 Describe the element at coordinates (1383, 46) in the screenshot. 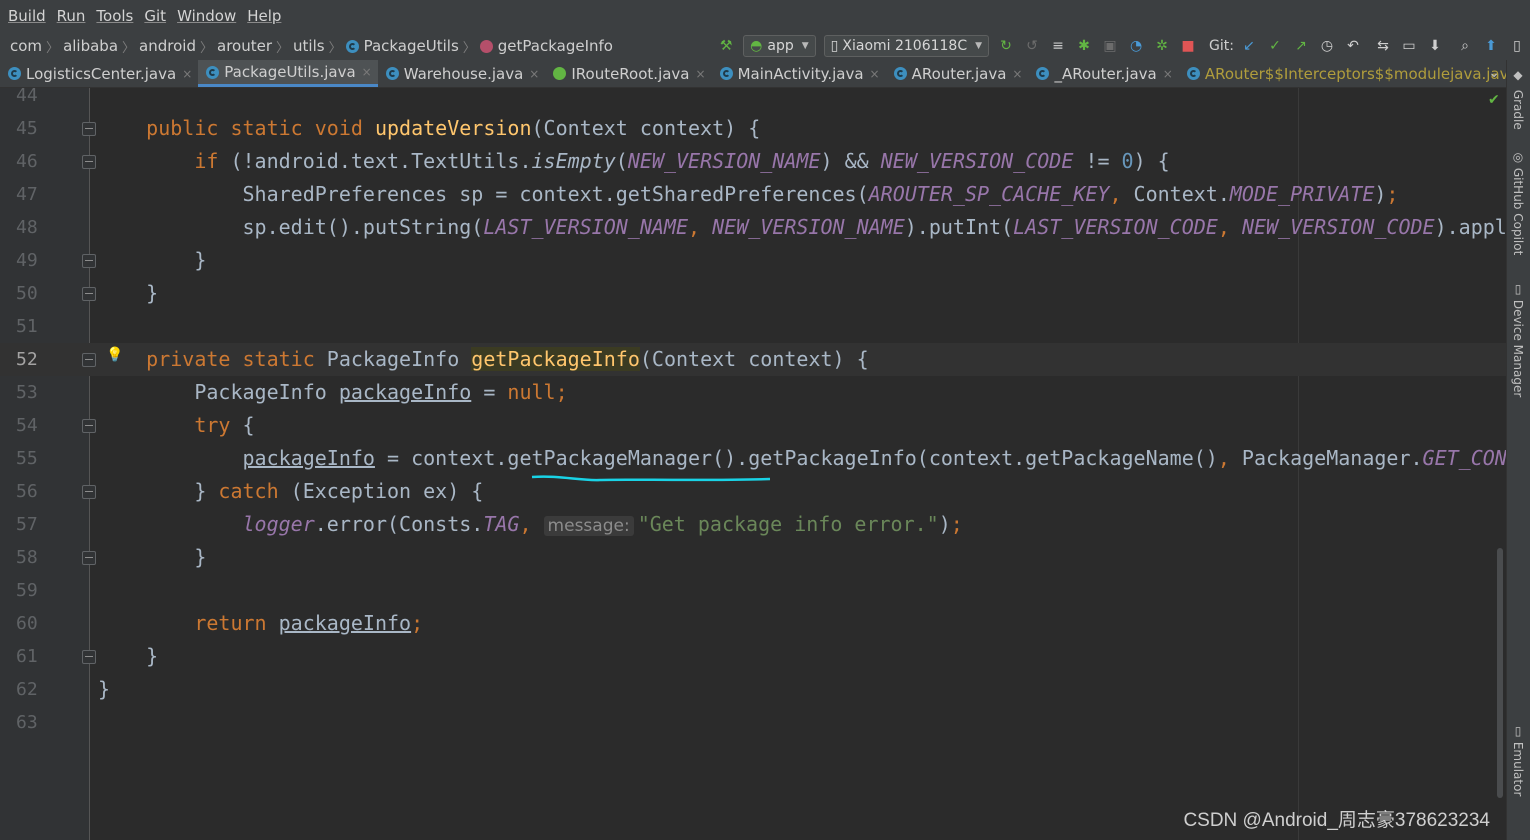

I see `gradle-sync-icon: ⇆` at that location.